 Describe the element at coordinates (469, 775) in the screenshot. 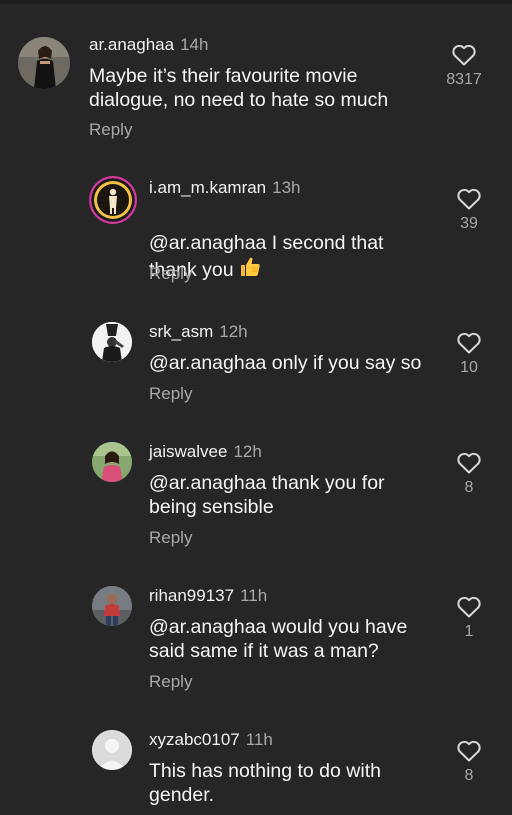

I see `like-count: 8` at that location.